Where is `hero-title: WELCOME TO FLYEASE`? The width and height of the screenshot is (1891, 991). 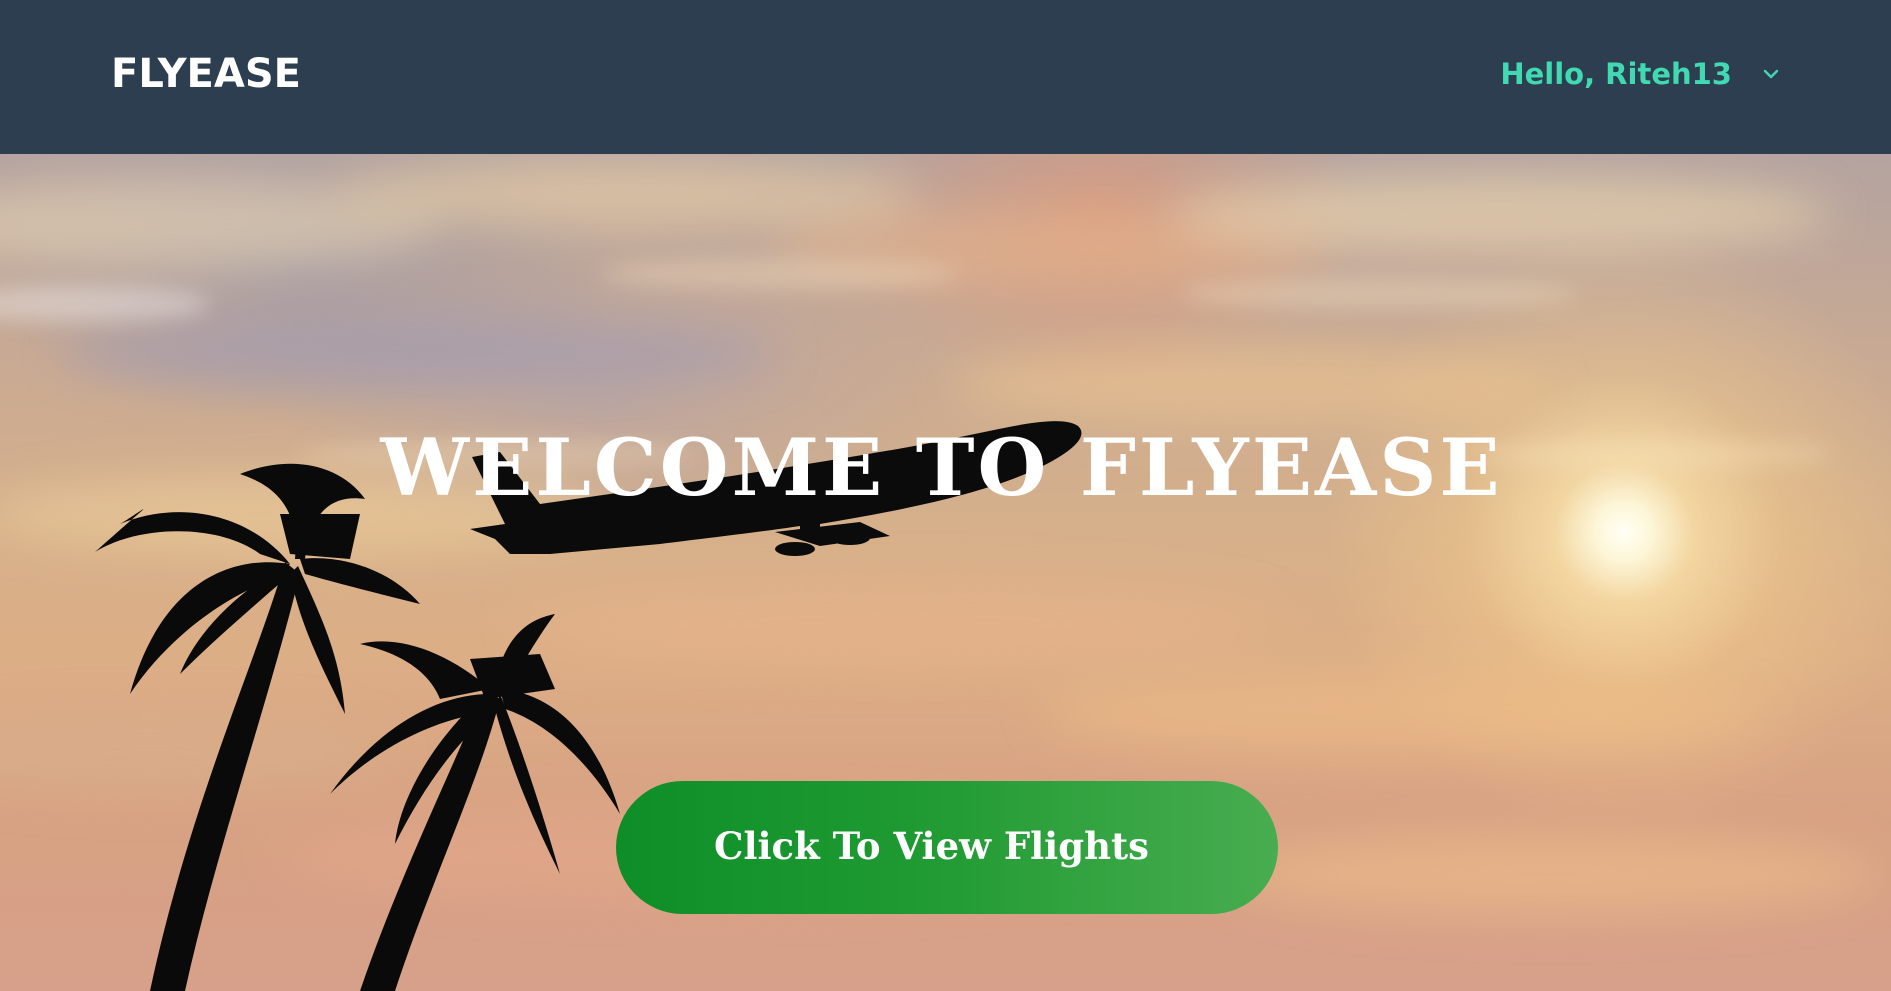
hero-title: WELCOME TO FLYEASE is located at coordinates (941, 467).